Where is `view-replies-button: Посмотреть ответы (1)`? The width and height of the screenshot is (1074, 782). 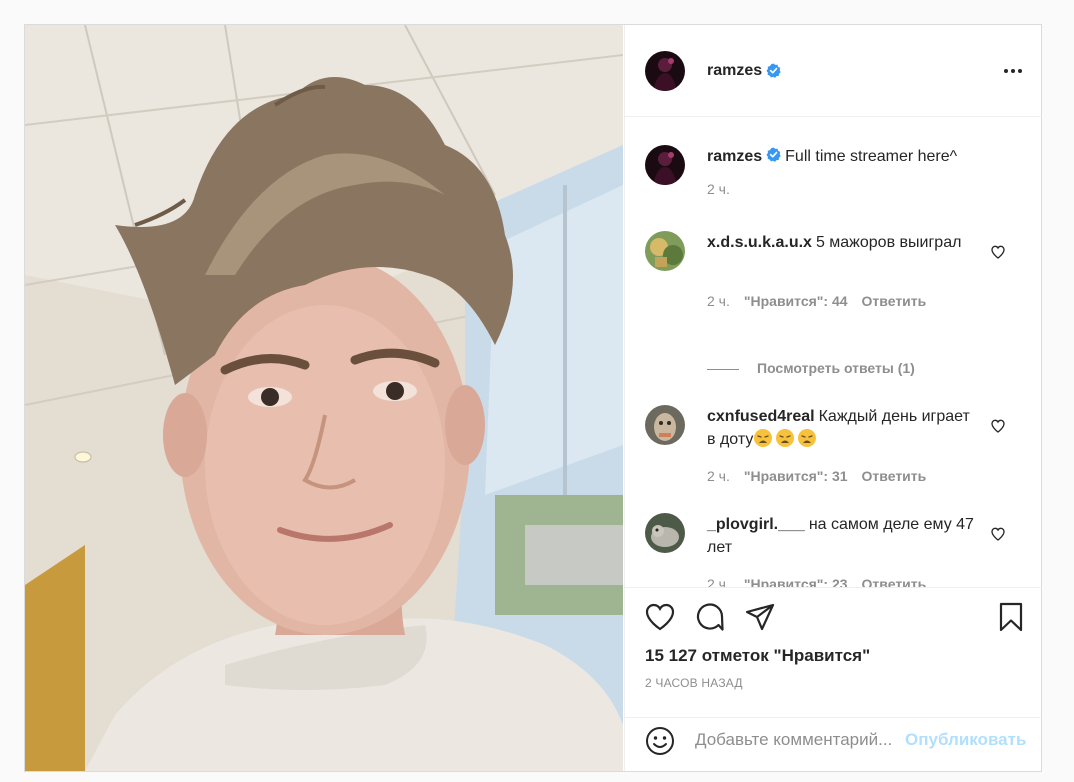
view-replies-button: Посмотреть ответы (1) is located at coordinates (811, 368).